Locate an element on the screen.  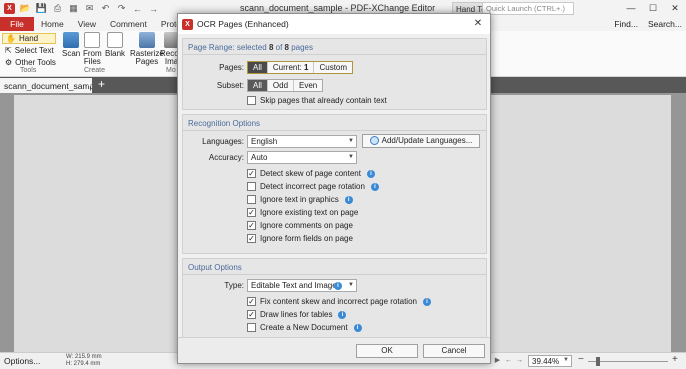
open-folder-icon: 📂 is located at coordinates (25, 8).